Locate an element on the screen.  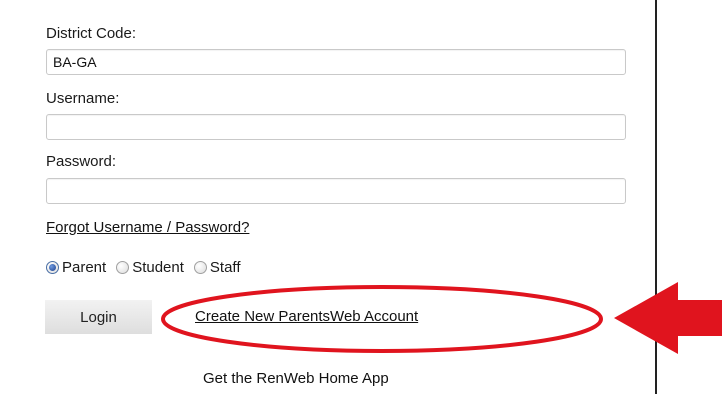
pointer-arrow-shape is located at coordinates (668, 318).